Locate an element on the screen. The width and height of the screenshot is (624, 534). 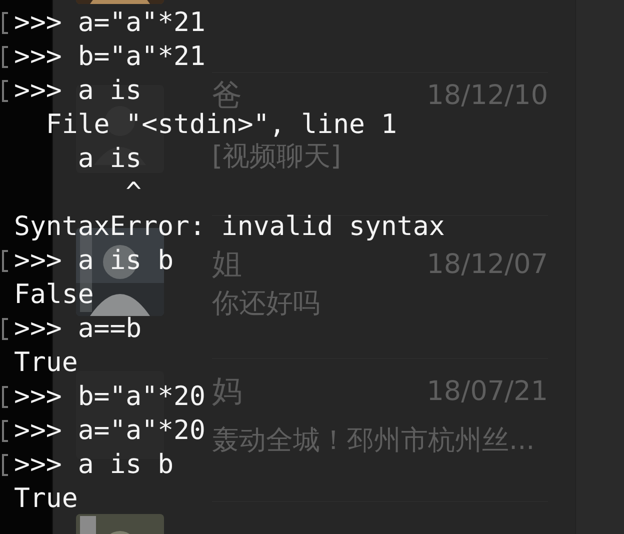
terminal-line: >>> b="a"*20 is located at coordinates (110, 397).